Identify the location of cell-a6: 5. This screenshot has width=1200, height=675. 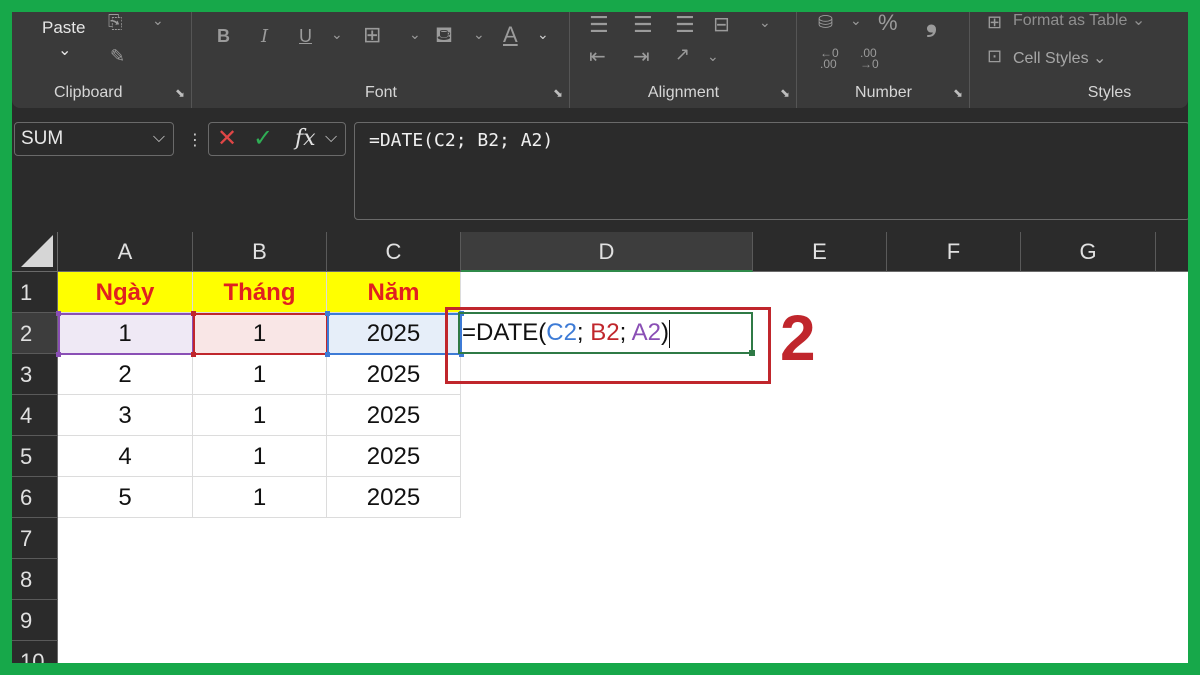
(125, 497).